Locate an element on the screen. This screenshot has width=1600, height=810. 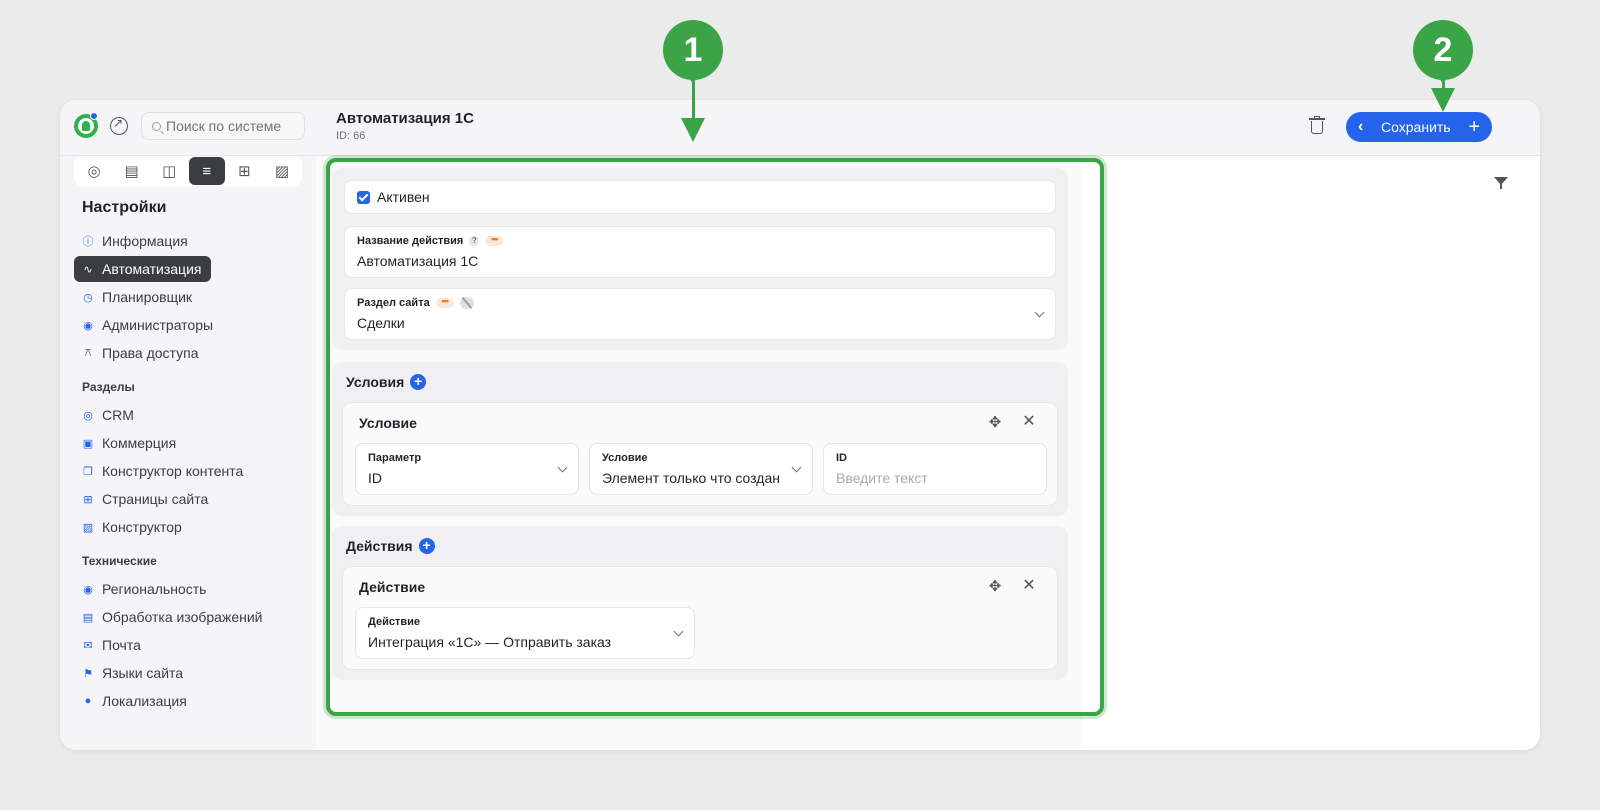
action-name-label-row: Название действия ? ••• is located at coordinates (430, 241).